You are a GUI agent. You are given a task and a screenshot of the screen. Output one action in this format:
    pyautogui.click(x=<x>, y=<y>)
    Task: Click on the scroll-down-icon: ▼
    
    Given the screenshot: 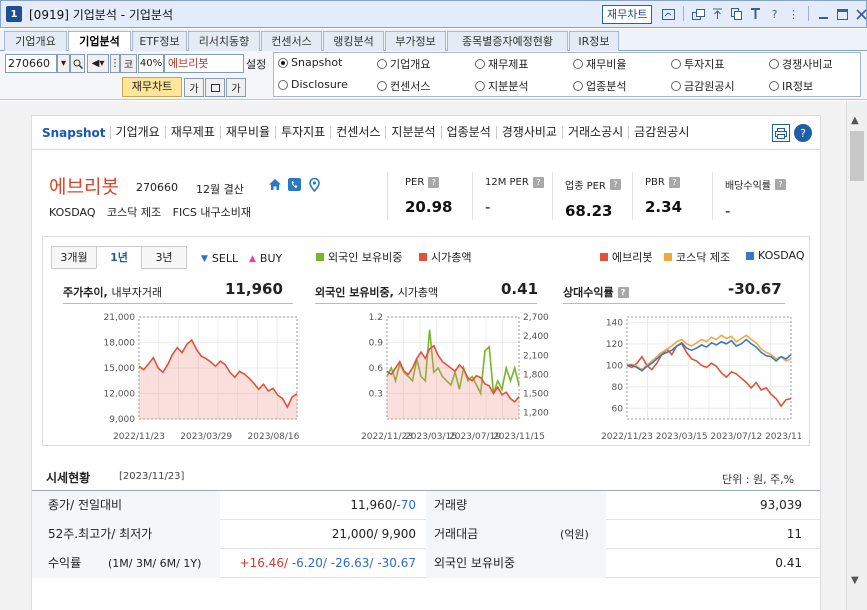 What is the action you would take?
    pyautogui.click(x=855, y=580)
    